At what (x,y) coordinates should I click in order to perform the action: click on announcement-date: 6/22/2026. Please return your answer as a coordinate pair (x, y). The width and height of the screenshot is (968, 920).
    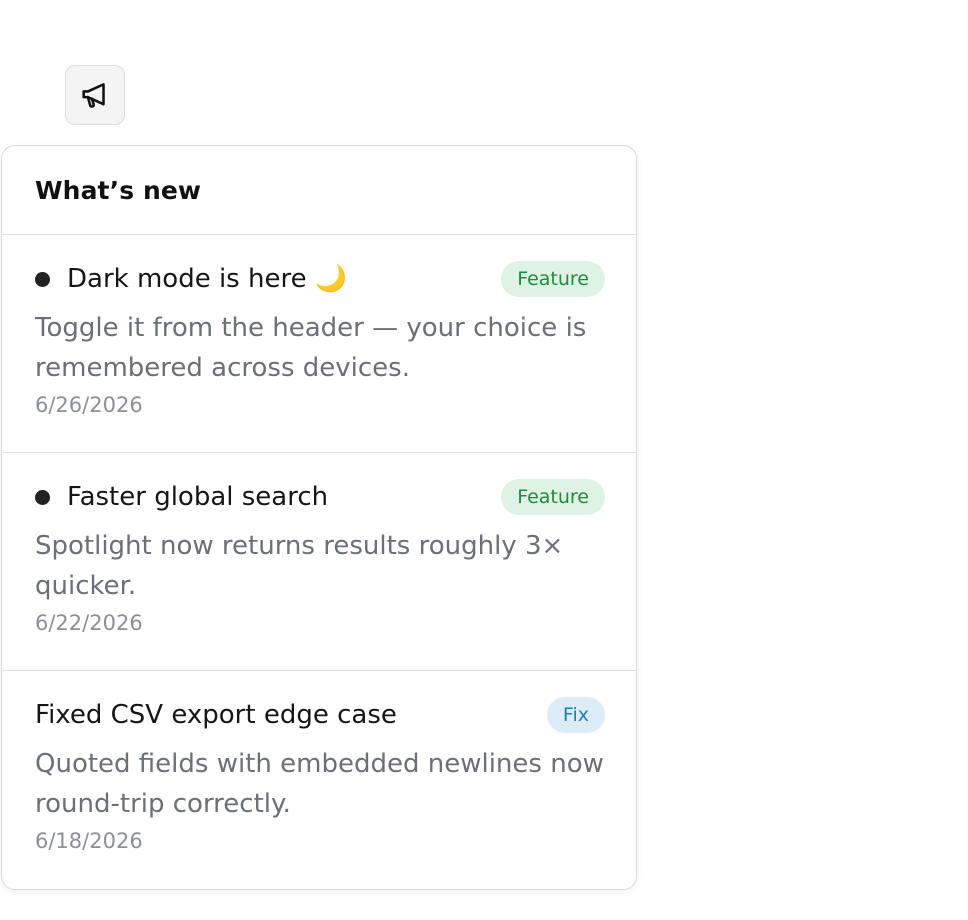
    Looking at the image, I should click on (89, 623).